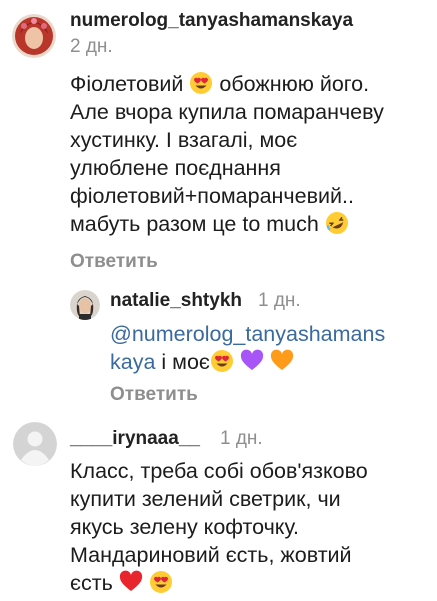  What do you see at coordinates (91, 46) in the screenshot?
I see `comment-time: 2 дн.` at bounding box center [91, 46].